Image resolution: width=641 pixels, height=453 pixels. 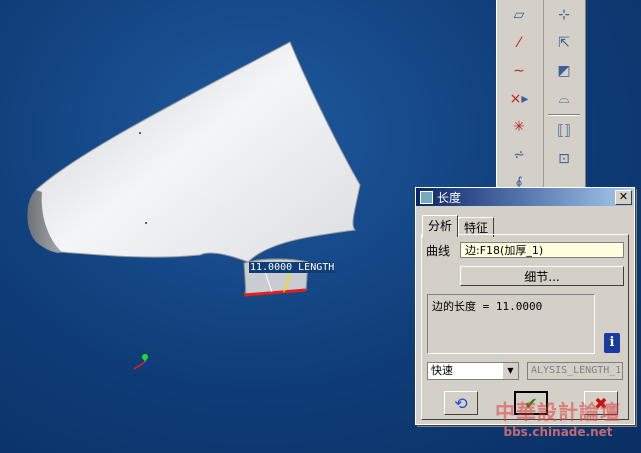 I want to click on view-orient-icon: ⊹, so click(x=564, y=15).